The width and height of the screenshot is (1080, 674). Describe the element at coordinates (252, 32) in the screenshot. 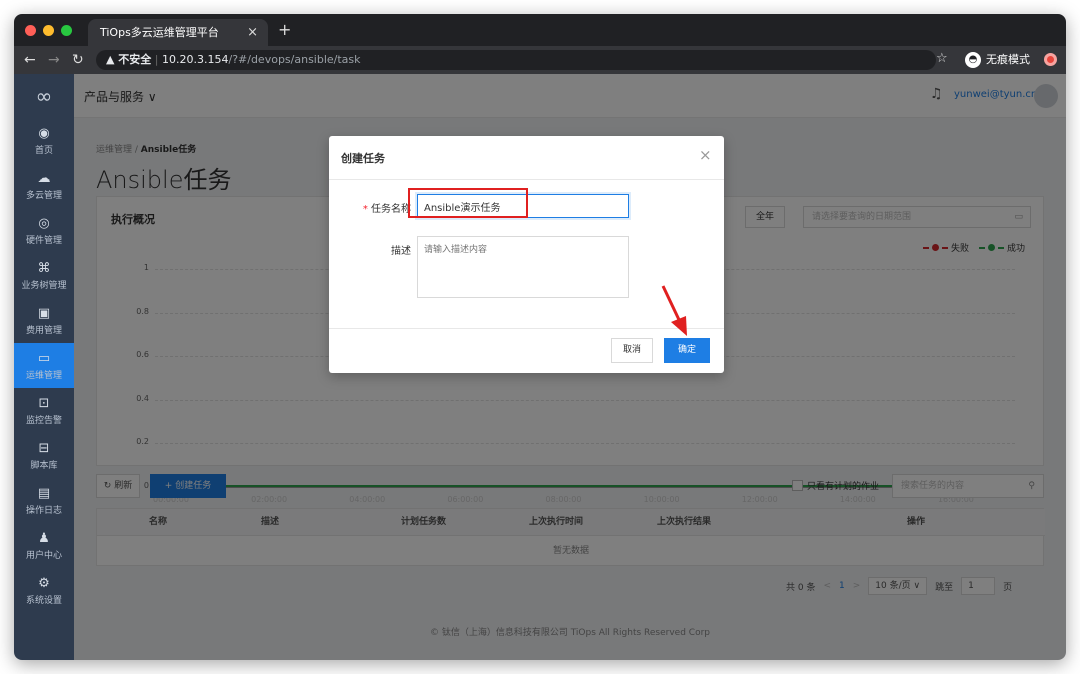

I see `tab-close-icon: ×` at that location.